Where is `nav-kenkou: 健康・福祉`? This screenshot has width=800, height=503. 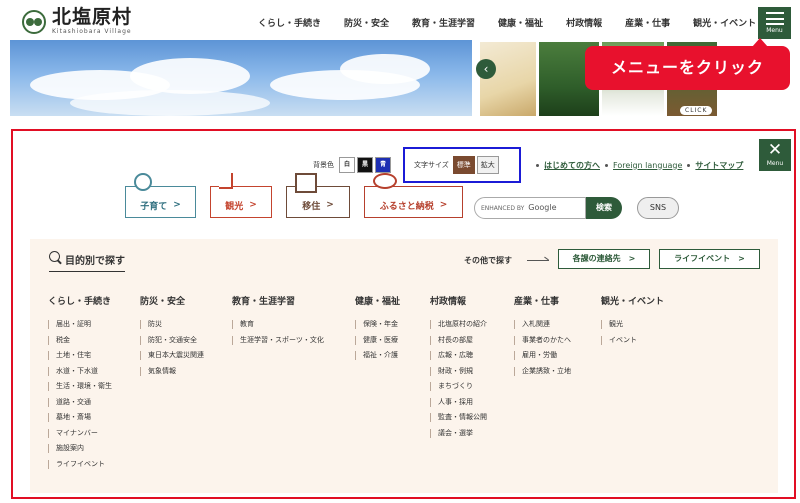 nav-kenkou: 健康・福祉 is located at coordinates (517, 21).